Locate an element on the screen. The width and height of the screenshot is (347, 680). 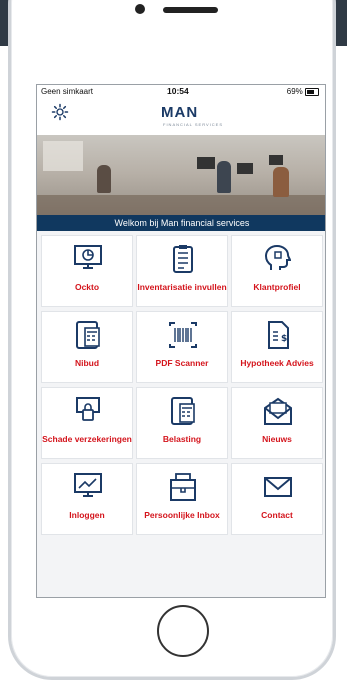
app-header: MAN FINANCIAL SERVICES is located at coordinates (181, 117).